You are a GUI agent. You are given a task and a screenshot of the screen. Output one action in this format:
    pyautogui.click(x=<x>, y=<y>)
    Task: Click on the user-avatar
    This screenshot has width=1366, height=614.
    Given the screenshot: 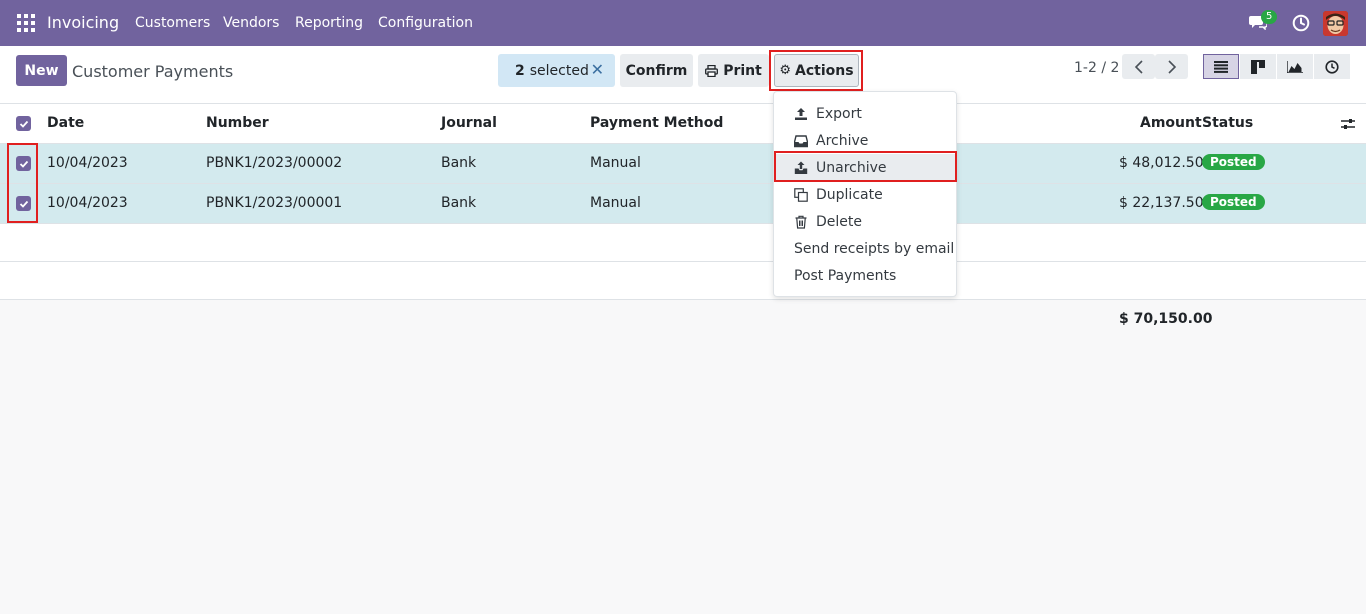 What is the action you would take?
    pyautogui.click(x=1335, y=23)
    